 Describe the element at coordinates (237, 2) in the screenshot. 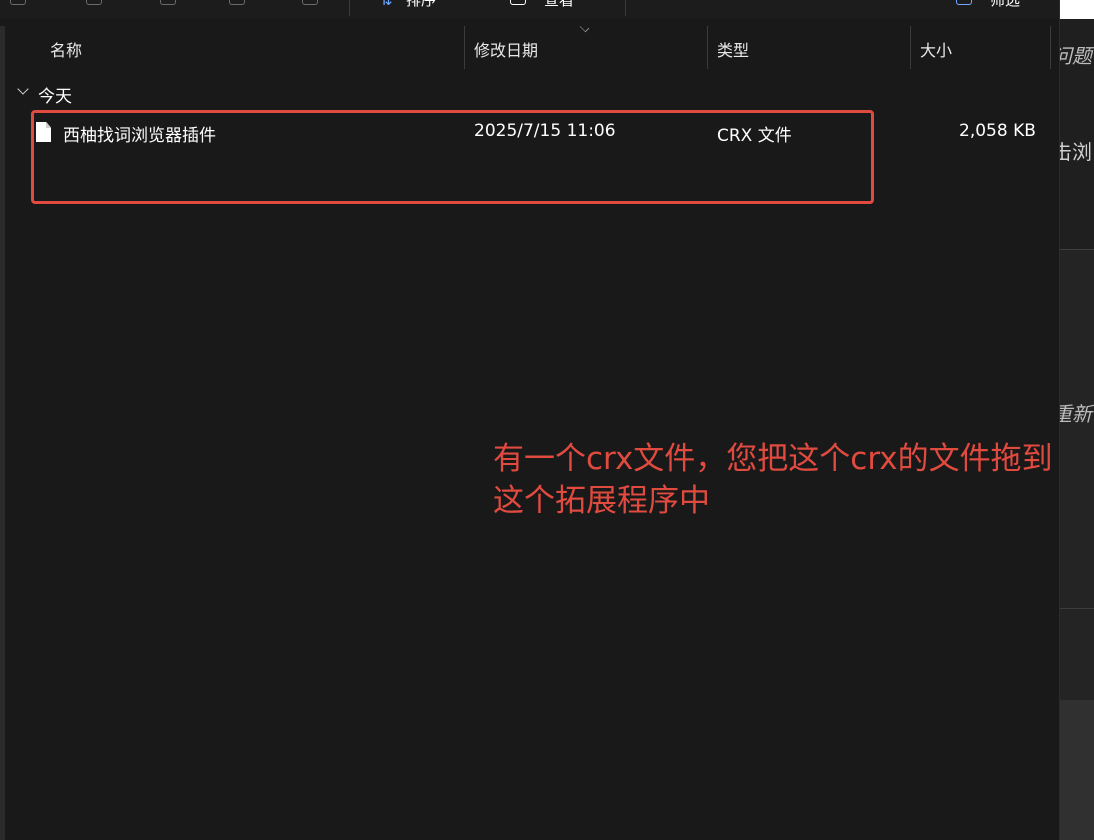

I see `rename-icon` at that location.